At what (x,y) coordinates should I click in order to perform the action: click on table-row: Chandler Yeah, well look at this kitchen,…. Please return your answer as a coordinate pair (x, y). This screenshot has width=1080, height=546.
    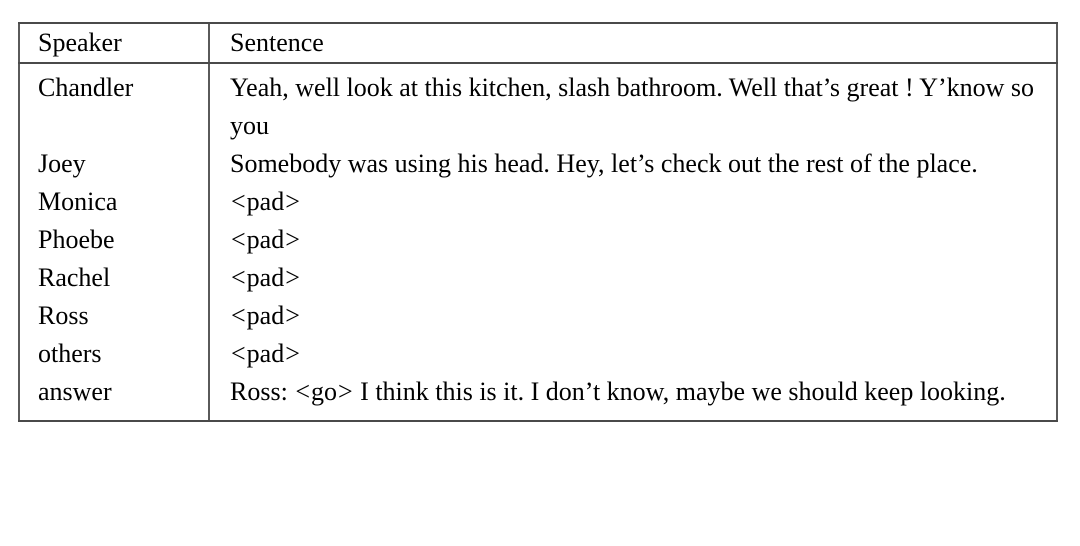
    Looking at the image, I should click on (538, 103).